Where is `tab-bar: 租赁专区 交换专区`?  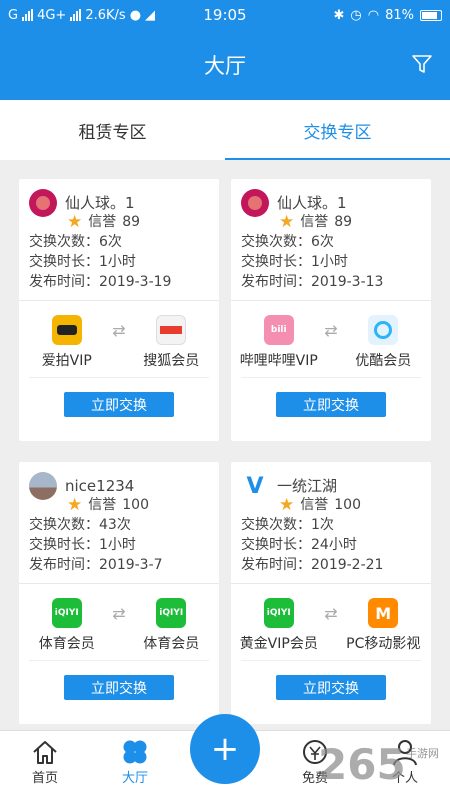
tab-bar: 租赁专区 交换专区 is located at coordinates (225, 130).